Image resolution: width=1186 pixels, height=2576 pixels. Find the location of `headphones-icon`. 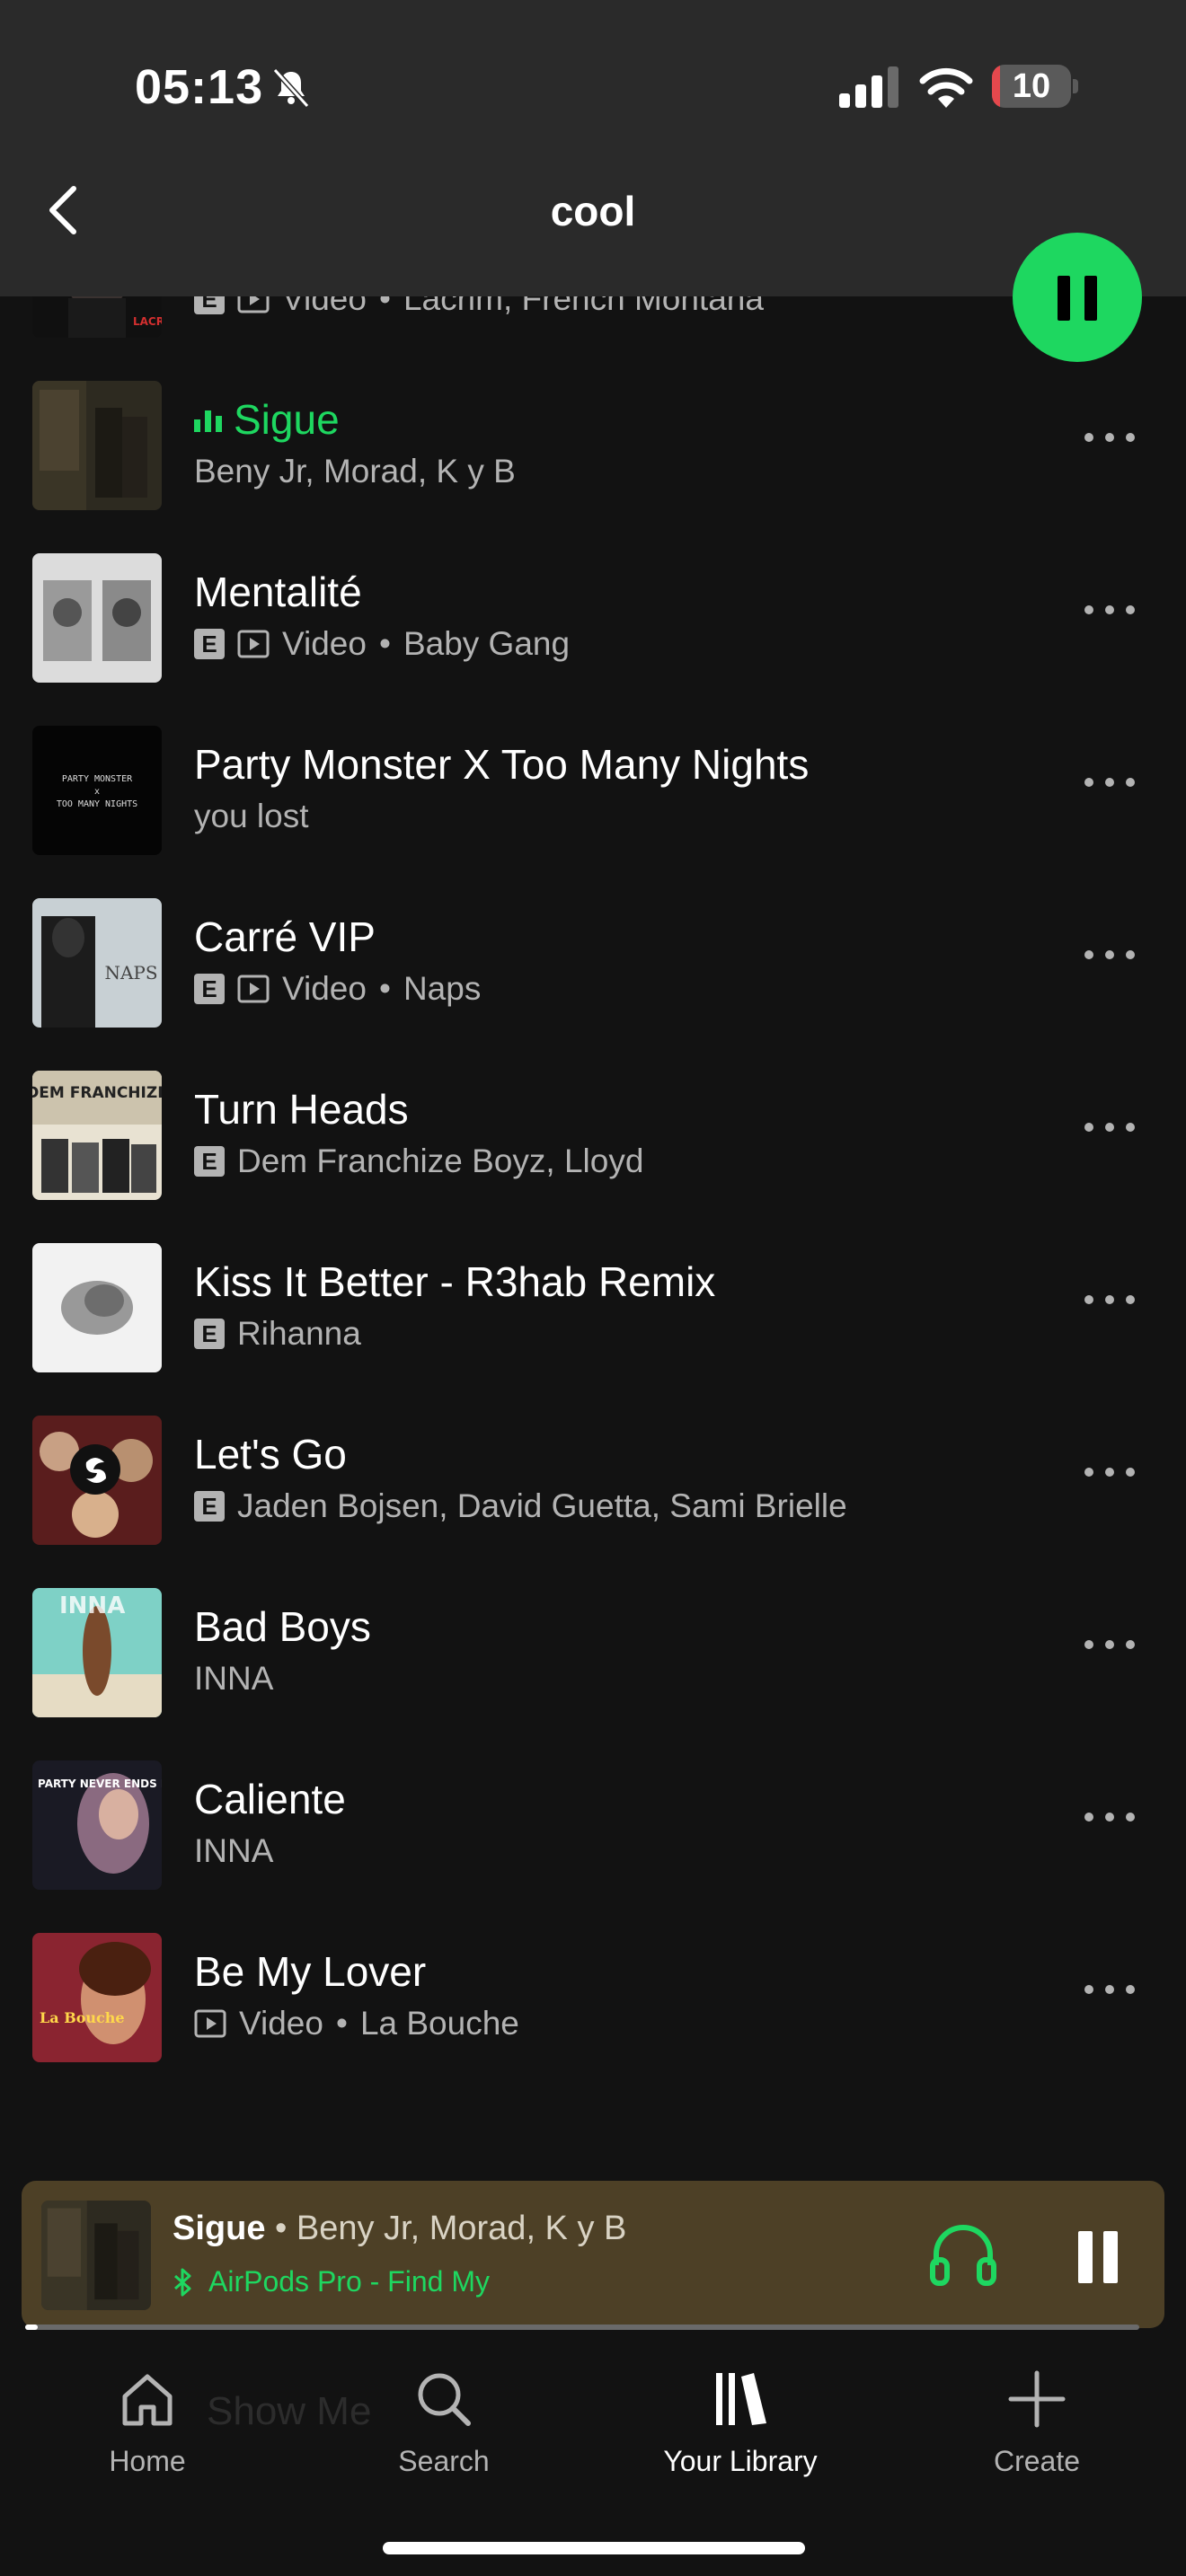

headphones-icon is located at coordinates (963, 2254).